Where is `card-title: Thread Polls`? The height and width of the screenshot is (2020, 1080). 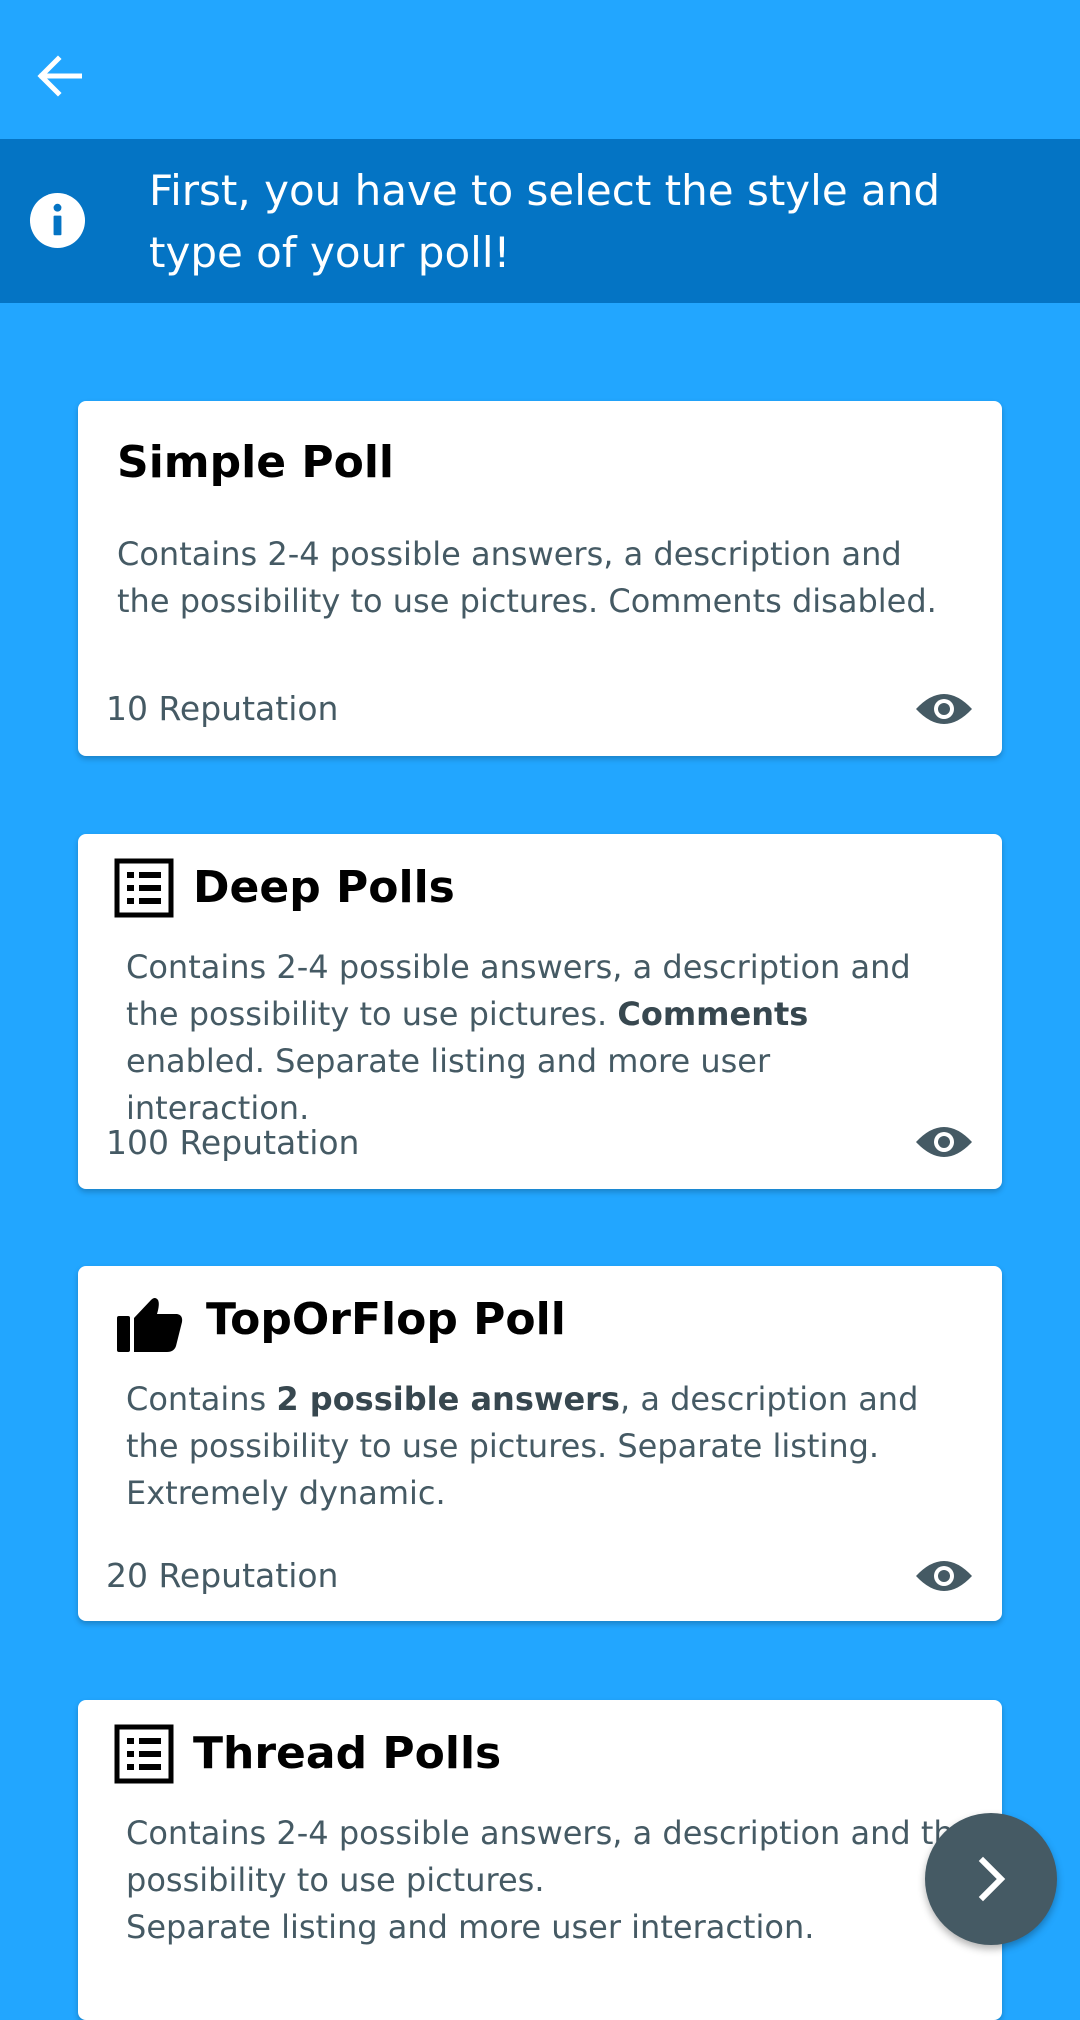
card-title: Thread Polls is located at coordinates (347, 1753).